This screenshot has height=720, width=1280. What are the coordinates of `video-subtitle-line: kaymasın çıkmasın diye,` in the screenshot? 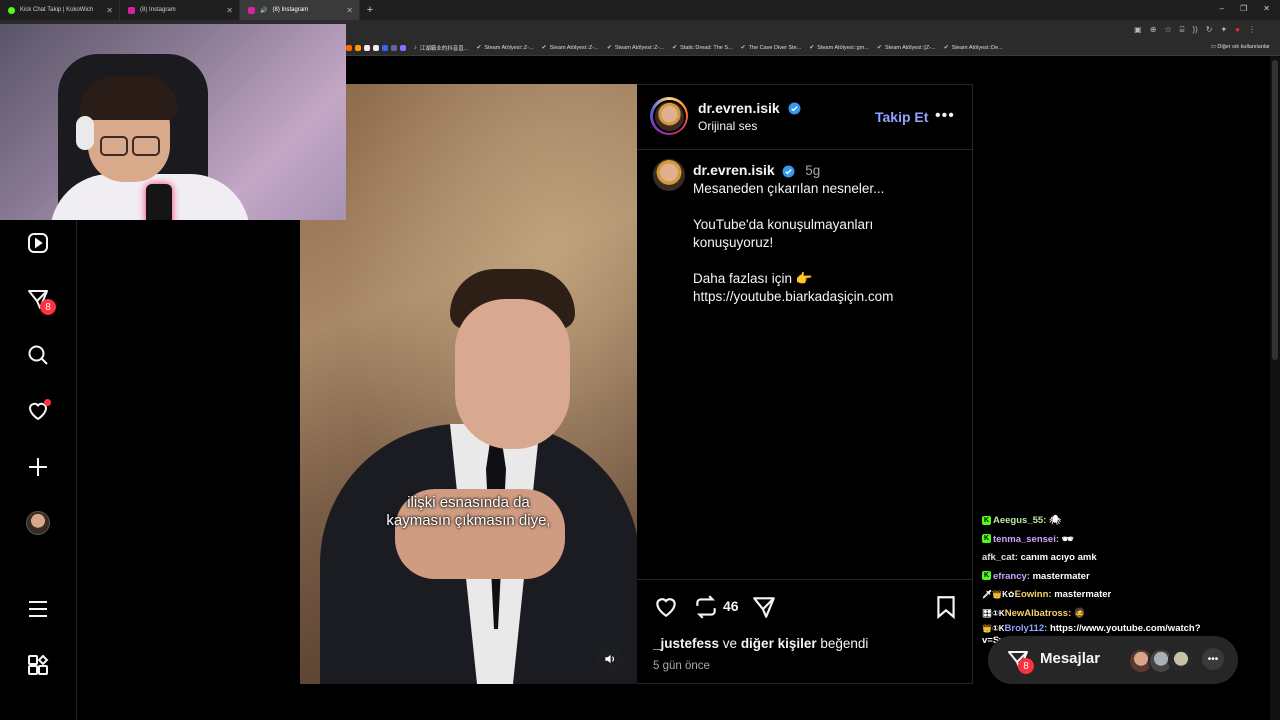 It's located at (468, 520).